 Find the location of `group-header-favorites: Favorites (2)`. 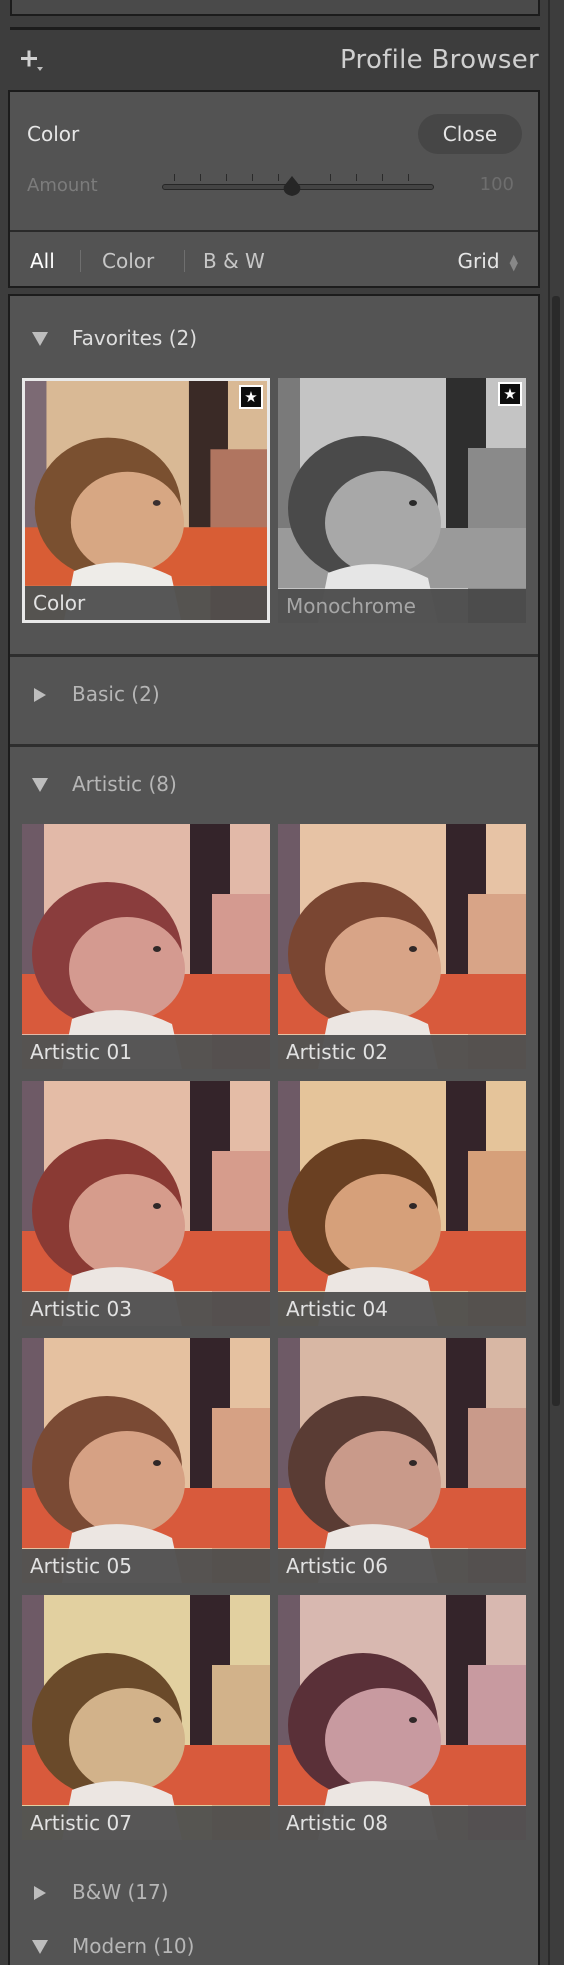

group-header-favorites: Favorites (2) is located at coordinates (274, 340).